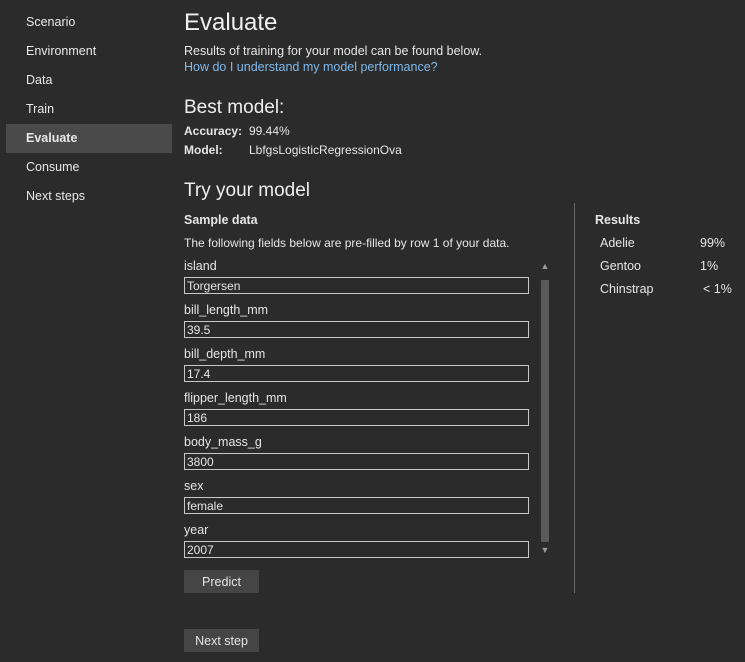  Describe the element at coordinates (89, 196) in the screenshot. I see `sidebar-item-next-steps: Next steps` at that location.